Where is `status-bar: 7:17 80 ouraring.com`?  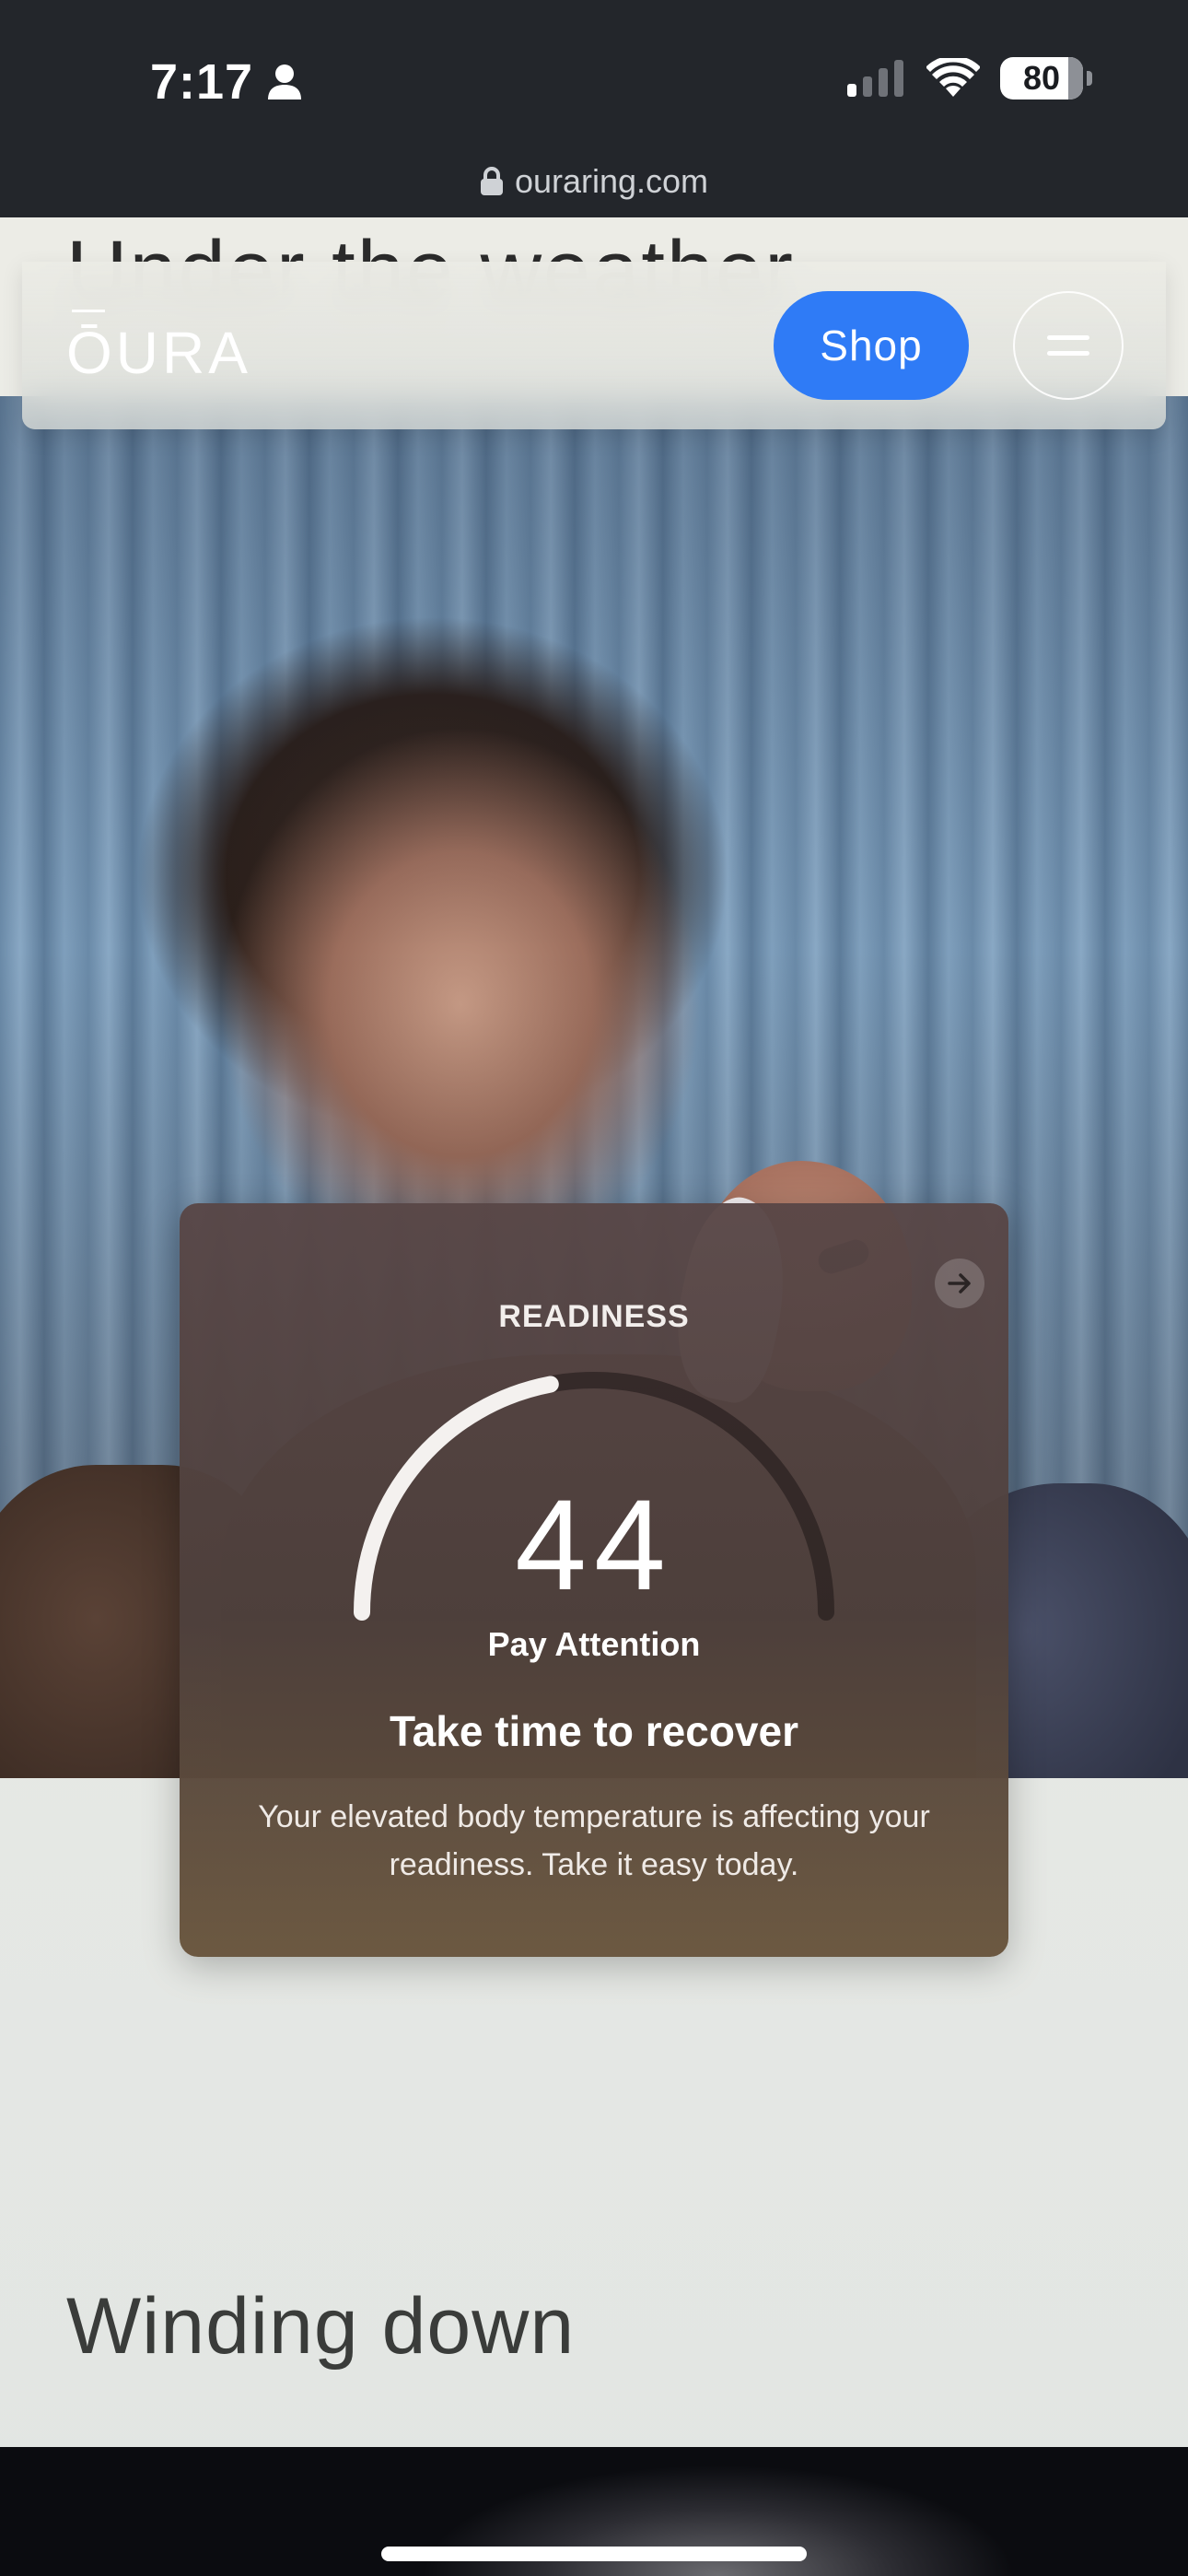
status-bar: 7:17 80 ouraring.com is located at coordinates (594, 108).